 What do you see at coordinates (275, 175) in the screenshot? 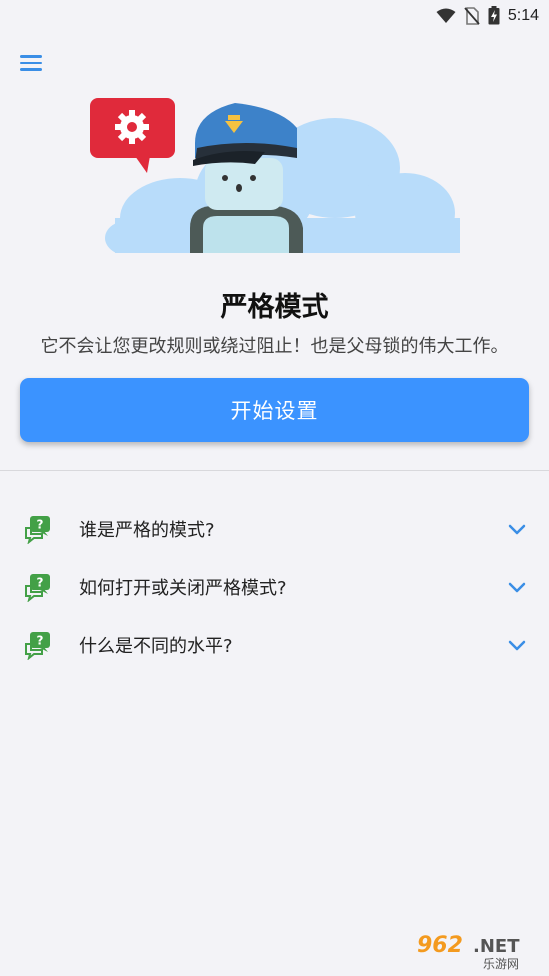
I see `police-robot-illustration` at bounding box center [275, 175].